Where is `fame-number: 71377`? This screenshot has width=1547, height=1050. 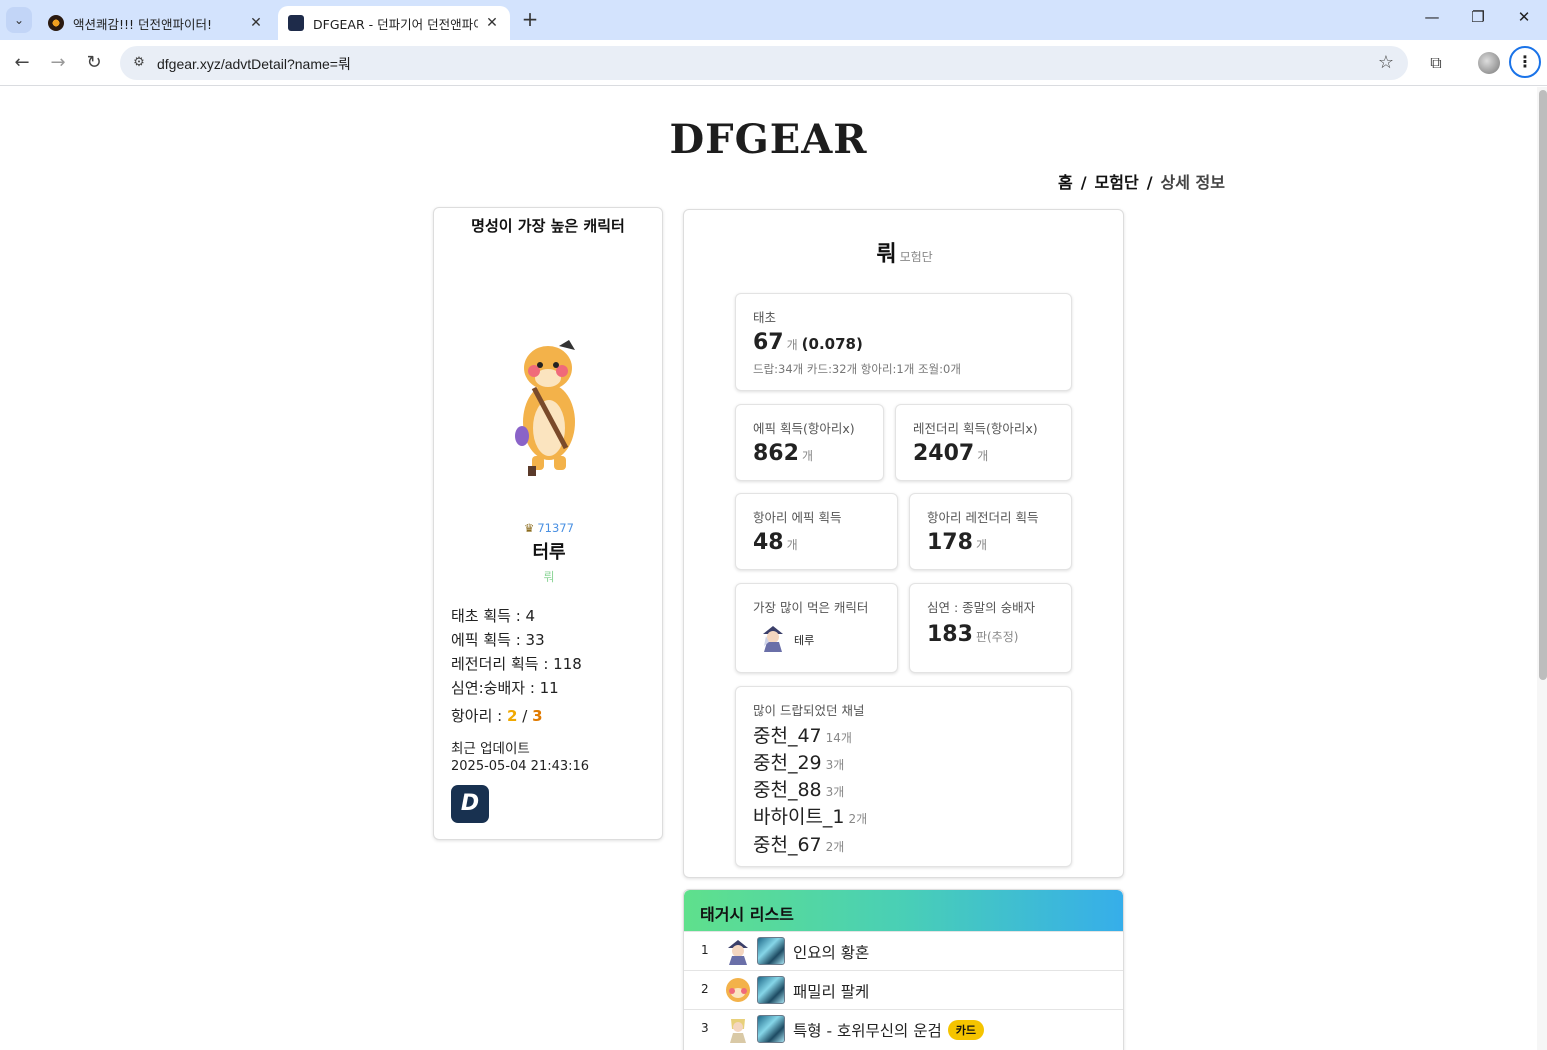
fame-number: 71377 is located at coordinates (555, 528).